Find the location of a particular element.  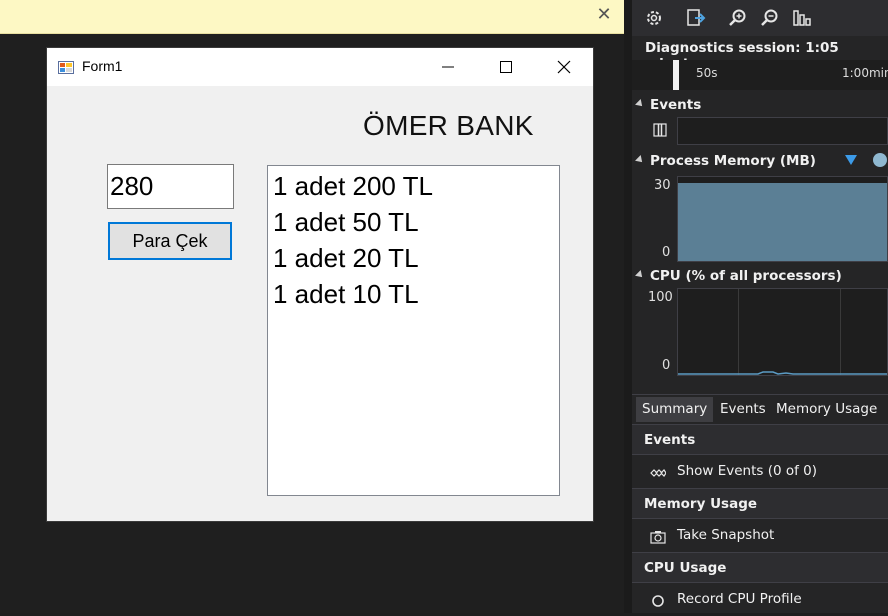

show-events-label: Show Events (0 of 0) is located at coordinates (747, 471).